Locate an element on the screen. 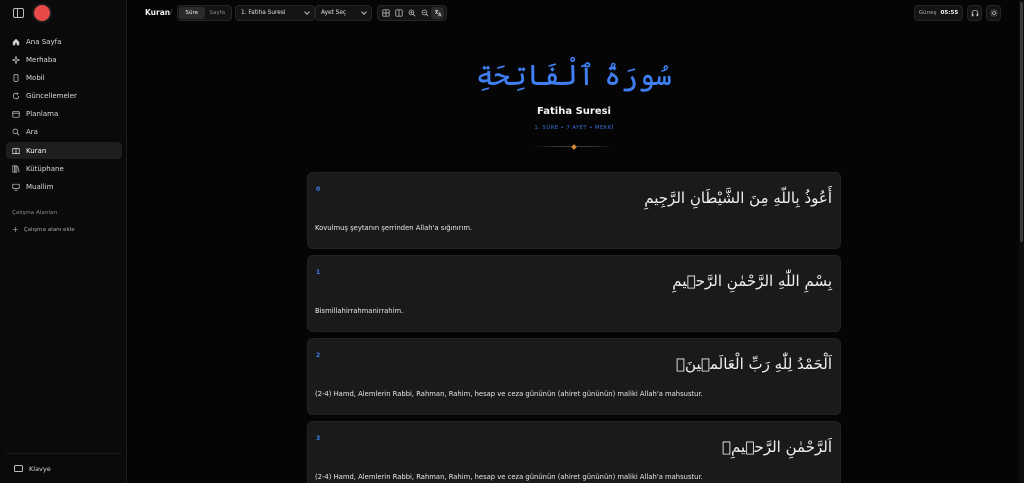 Image resolution: width=1024 pixels, height=483 pixels. ayet-select: Ayet Seç is located at coordinates (343, 13).